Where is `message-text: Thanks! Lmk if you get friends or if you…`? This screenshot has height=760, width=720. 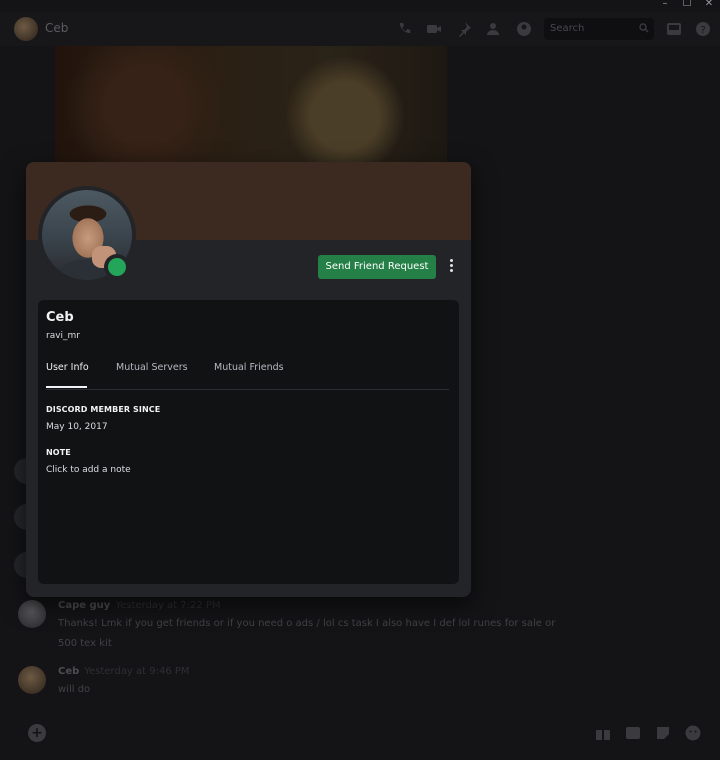 message-text: Thanks! Lmk if you get friends or if you… is located at coordinates (307, 633).